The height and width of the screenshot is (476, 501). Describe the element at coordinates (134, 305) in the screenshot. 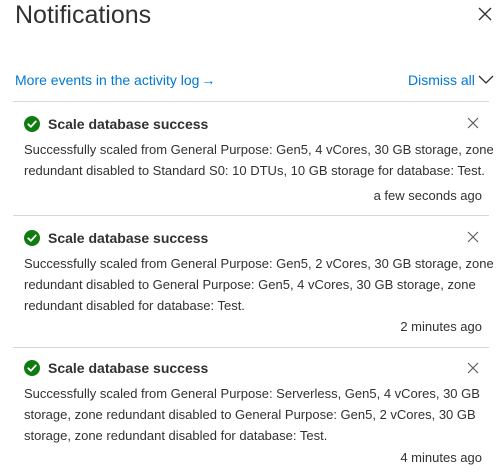

I see `message-line: redundant disabled for database: Test.` at that location.